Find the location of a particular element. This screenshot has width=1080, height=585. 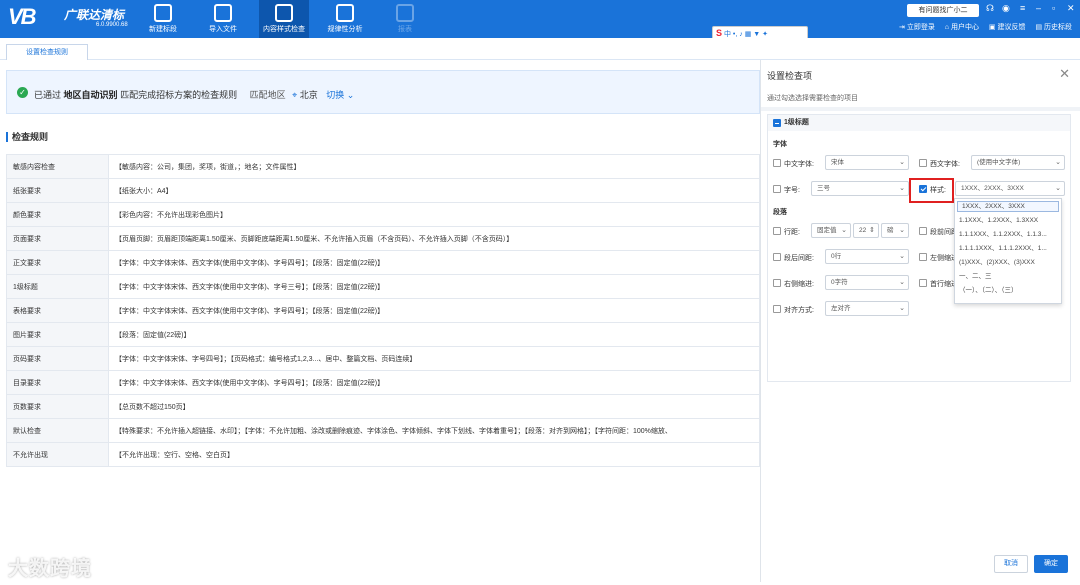

highlight-box is located at coordinates (931, 190).